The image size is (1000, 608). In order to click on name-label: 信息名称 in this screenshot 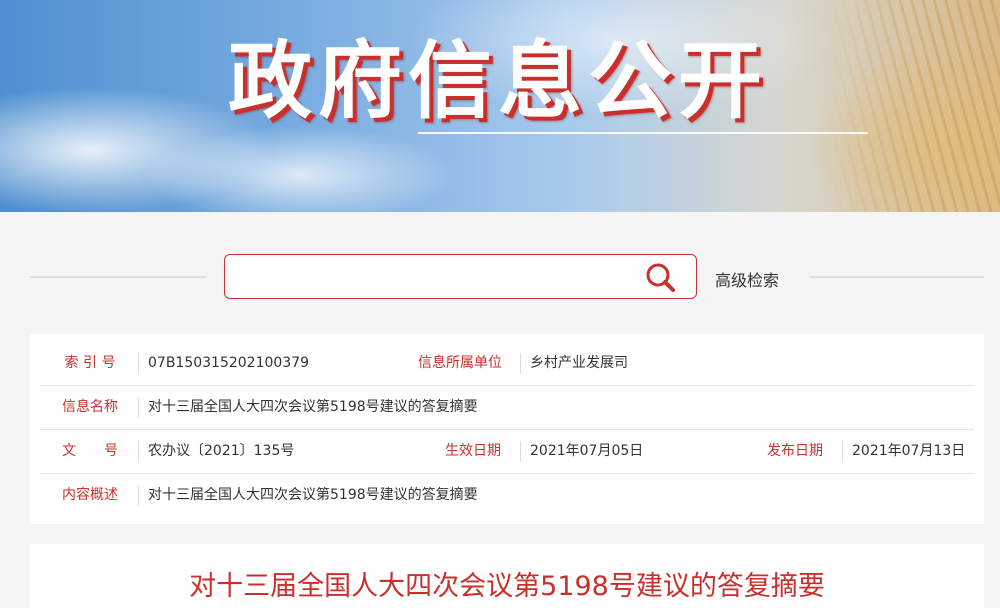, I will do `click(90, 407)`.